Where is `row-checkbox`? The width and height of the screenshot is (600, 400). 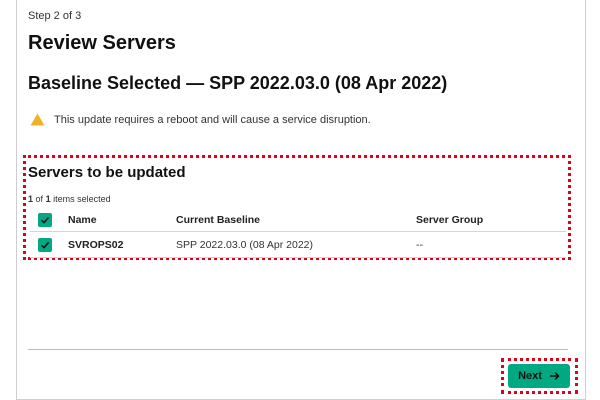
row-checkbox is located at coordinates (45, 244).